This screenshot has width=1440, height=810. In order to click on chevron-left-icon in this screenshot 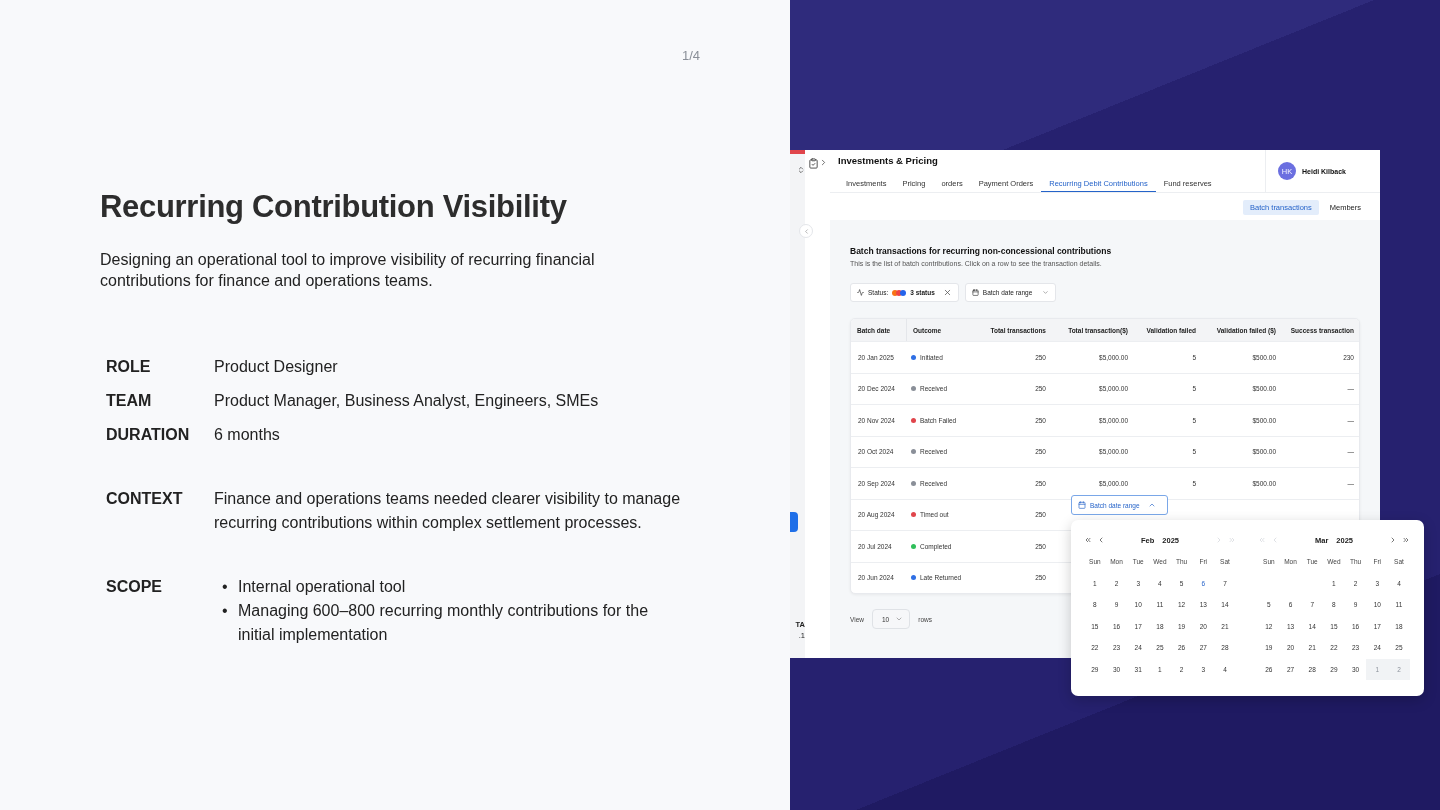, I will do `click(806, 231)`.